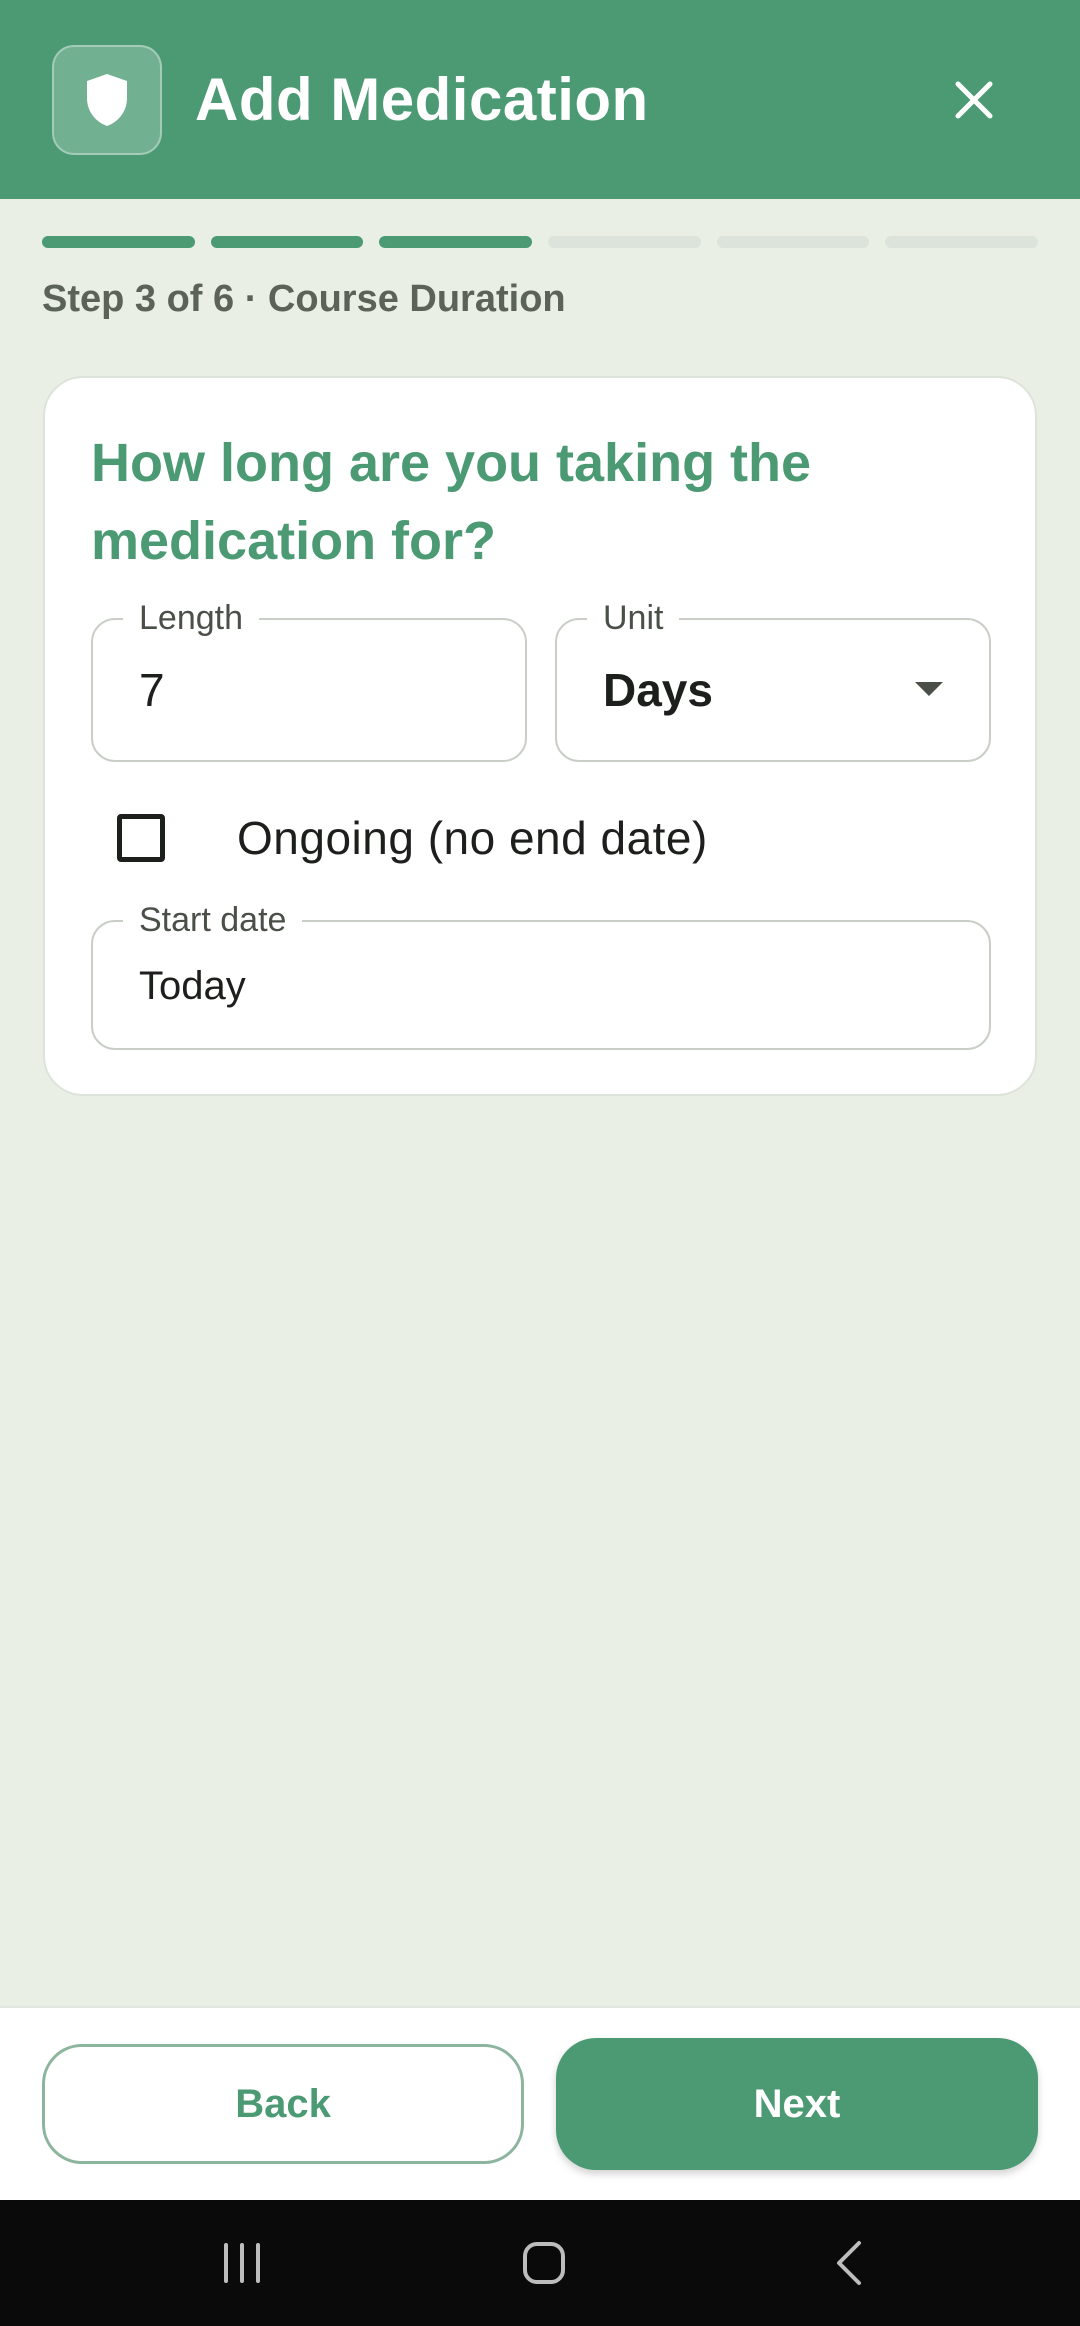  What do you see at coordinates (540, 242) in the screenshot?
I see `step-progress` at bounding box center [540, 242].